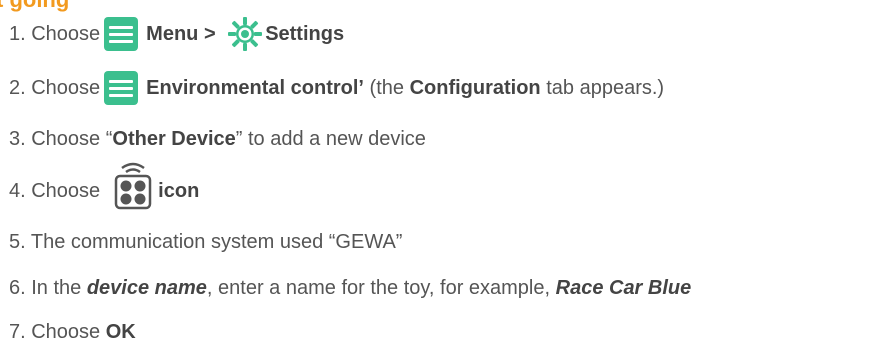 The height and width of the screenshot is (349, 880). Describe the element at coordinates (120, 331) in the screenshot. I see `step-7-ok: OK` at that location.